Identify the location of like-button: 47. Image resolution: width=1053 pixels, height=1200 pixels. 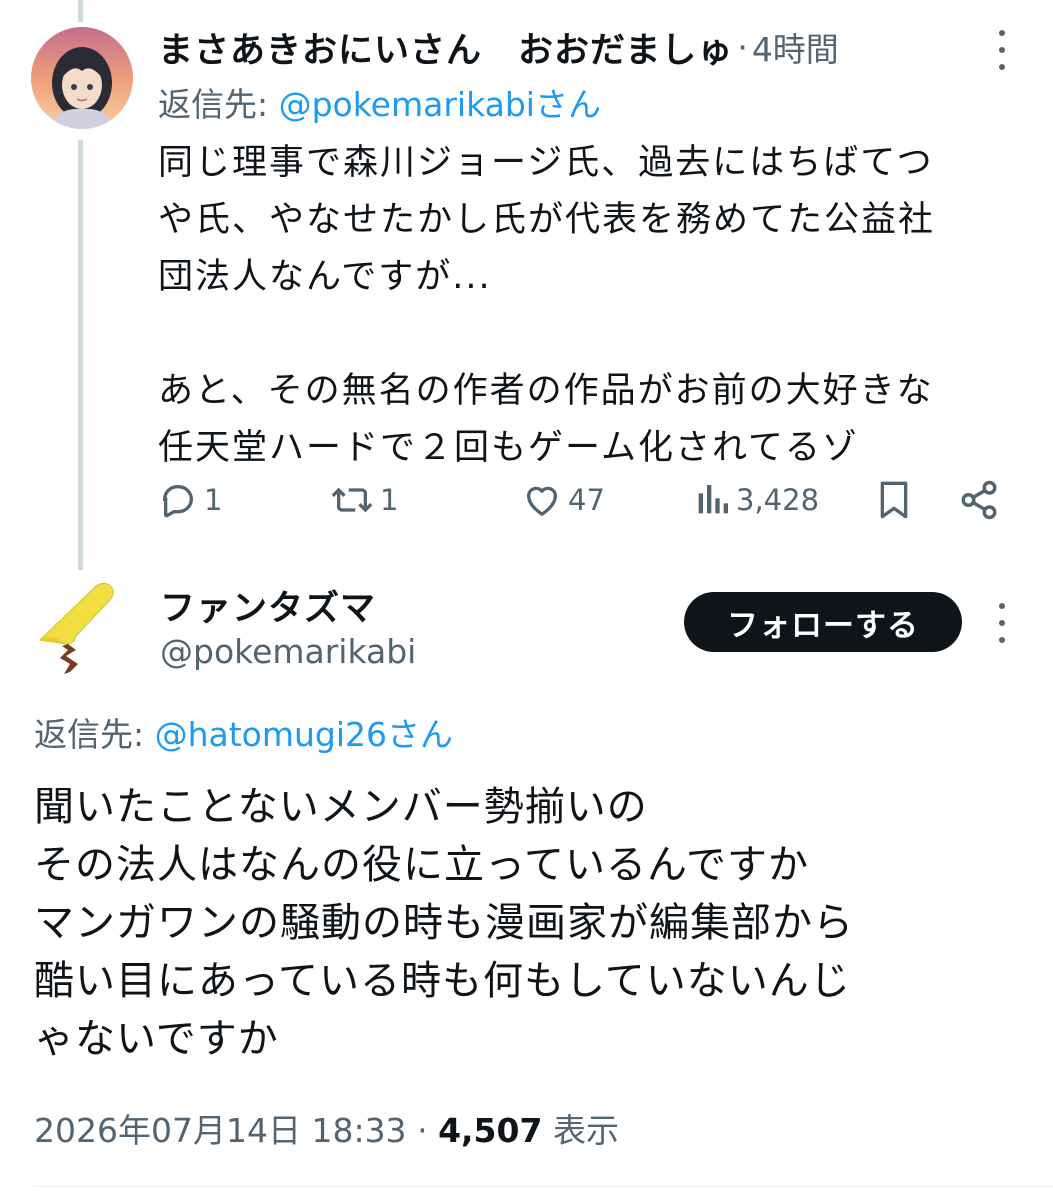
(563, 500).